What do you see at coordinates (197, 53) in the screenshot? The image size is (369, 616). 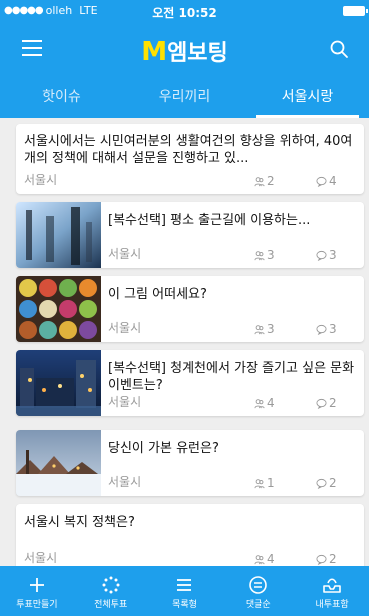 I see `app-title-text: 엠보팅` at bounding box center [197, 53].